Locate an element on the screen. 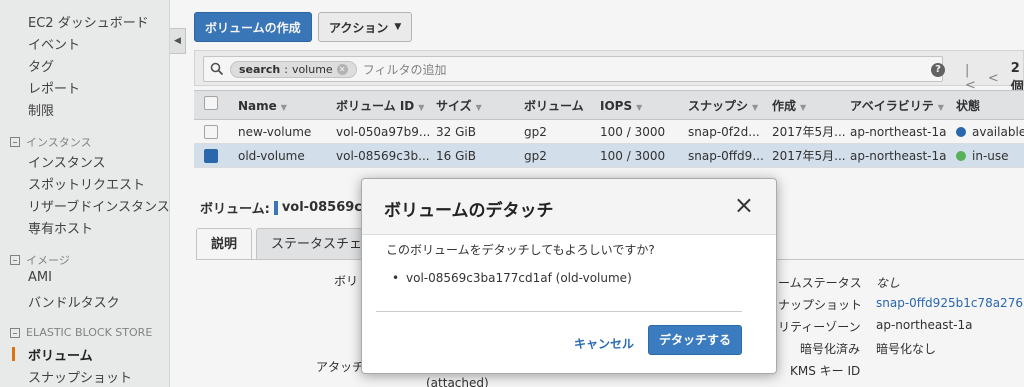  dialog-header: ボリュームのデタッチ × is located at coordinates (569, 207).